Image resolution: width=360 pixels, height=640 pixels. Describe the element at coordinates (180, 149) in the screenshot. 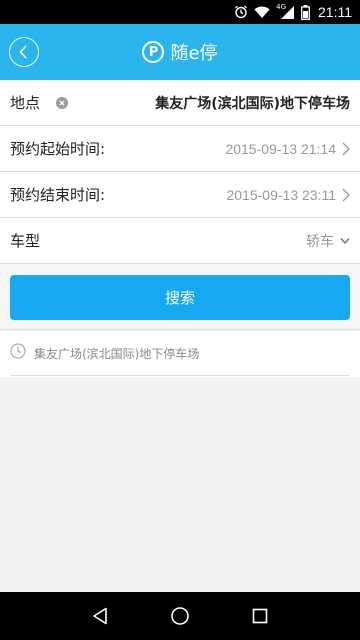

I see `start-time-row: 预约起始时间: 2015-09-13 21:14` at that location.